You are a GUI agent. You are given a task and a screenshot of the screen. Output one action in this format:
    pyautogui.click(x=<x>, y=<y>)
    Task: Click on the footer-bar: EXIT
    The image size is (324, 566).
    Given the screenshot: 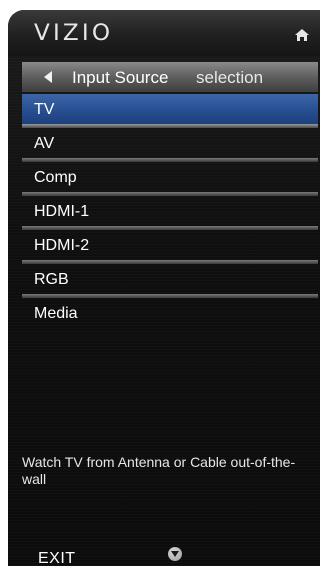 What is the action you would take?
    pyautogui.click(x=164, y=553)
    